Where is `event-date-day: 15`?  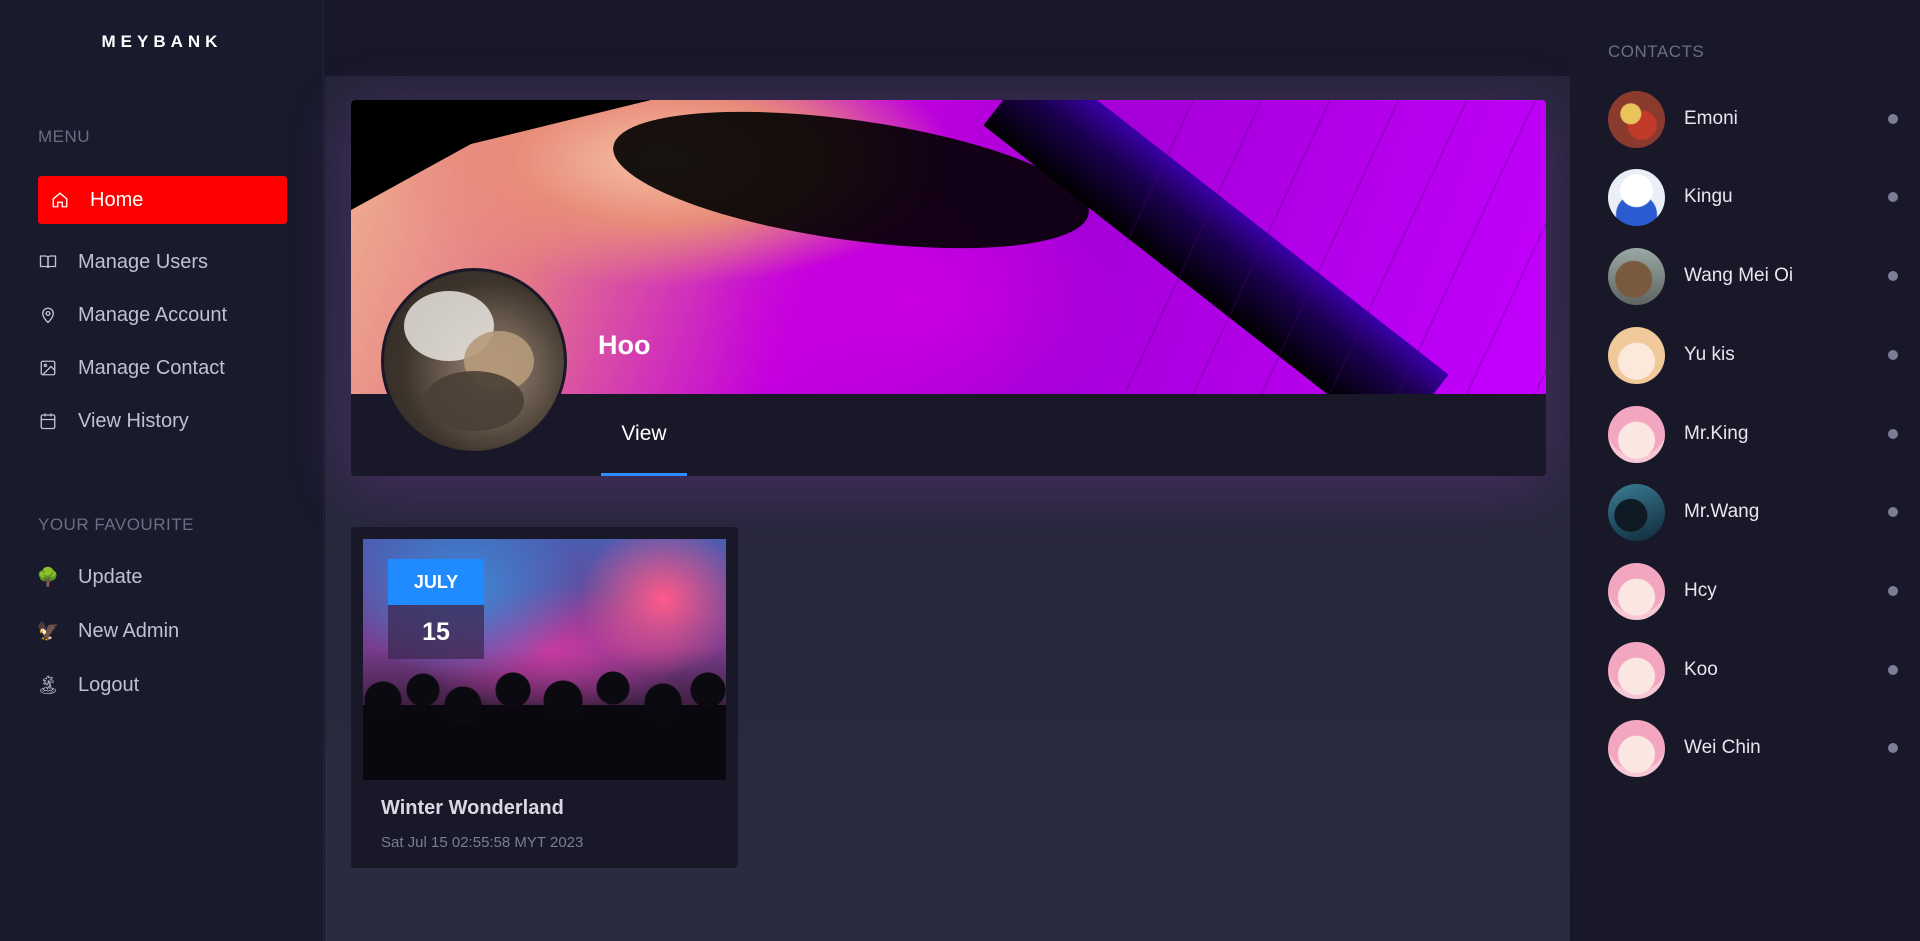 event-date-day: 15 is located at coordinates (436, 632).